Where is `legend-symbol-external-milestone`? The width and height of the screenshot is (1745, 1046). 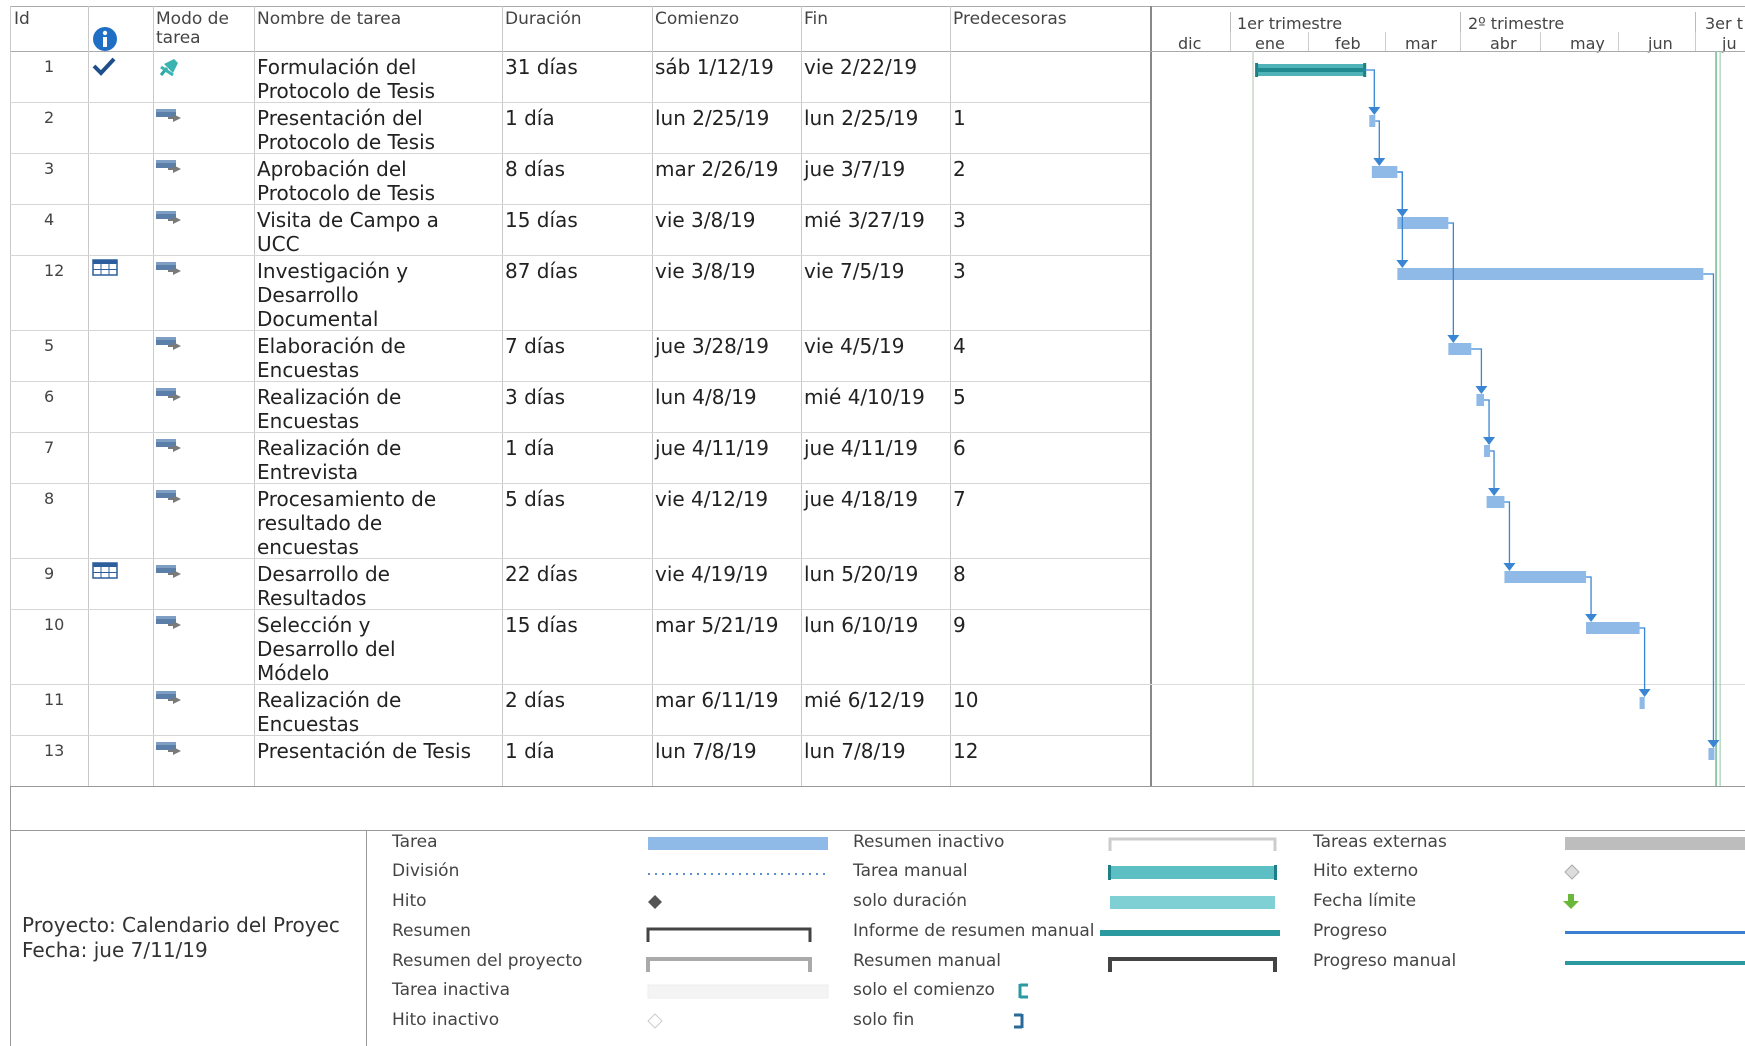 legend-symbol-external-milestone is located at coordinates (1572, 872).